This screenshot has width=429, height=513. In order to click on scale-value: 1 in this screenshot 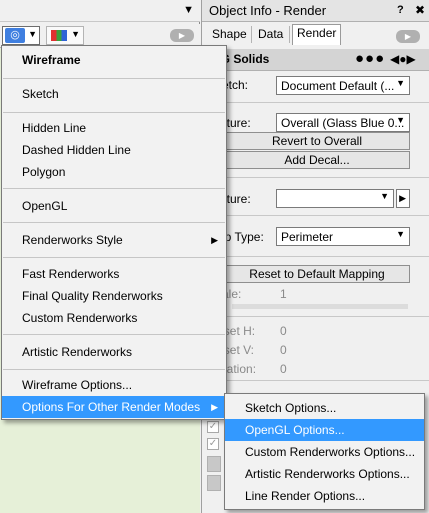, I will do `click(283, 294)`.